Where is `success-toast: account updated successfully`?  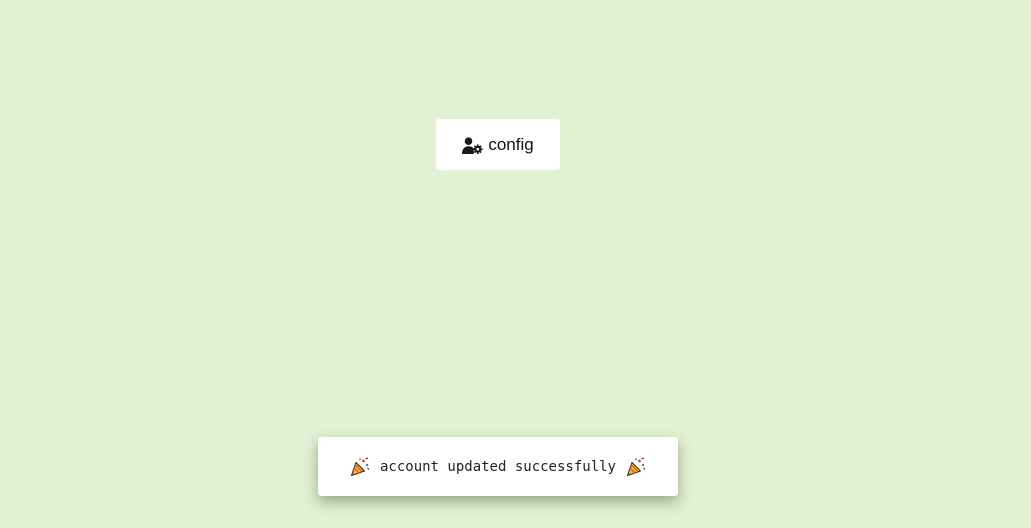
success-toast: account updated successfully is located at coordinates (498, 466).